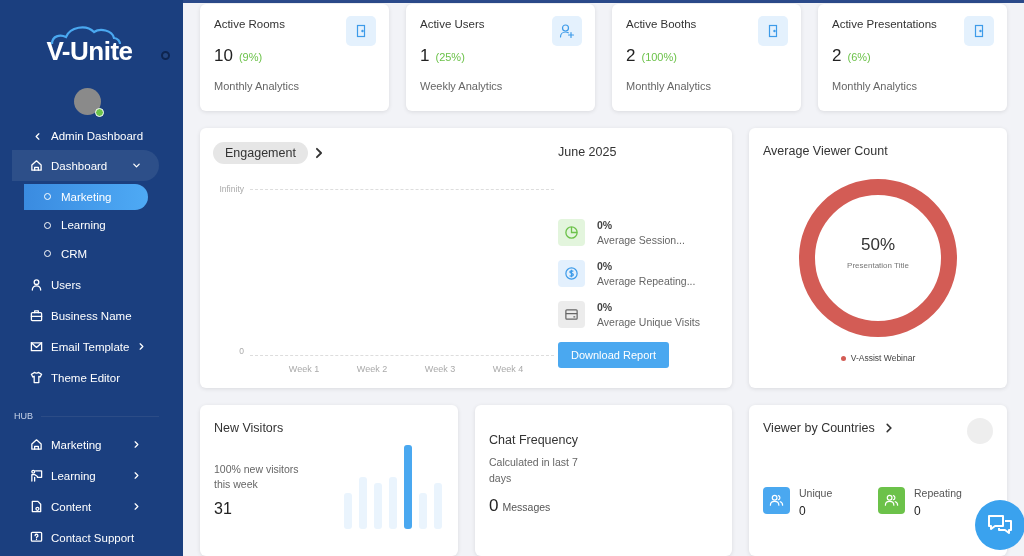  I want to click on sidebar-item: Learning, so click(85, 475).